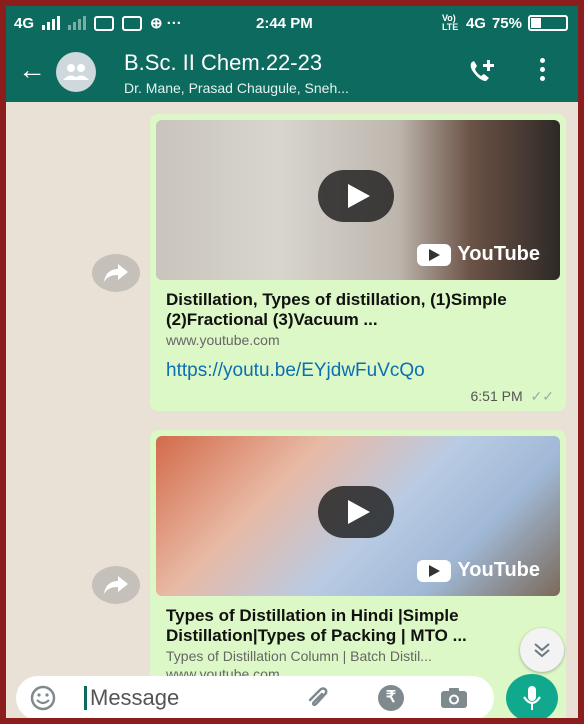  What do you see at coordinates (481, 74) in the screenshot?
I see `add-call-icon` at bounding box center [481, 74].